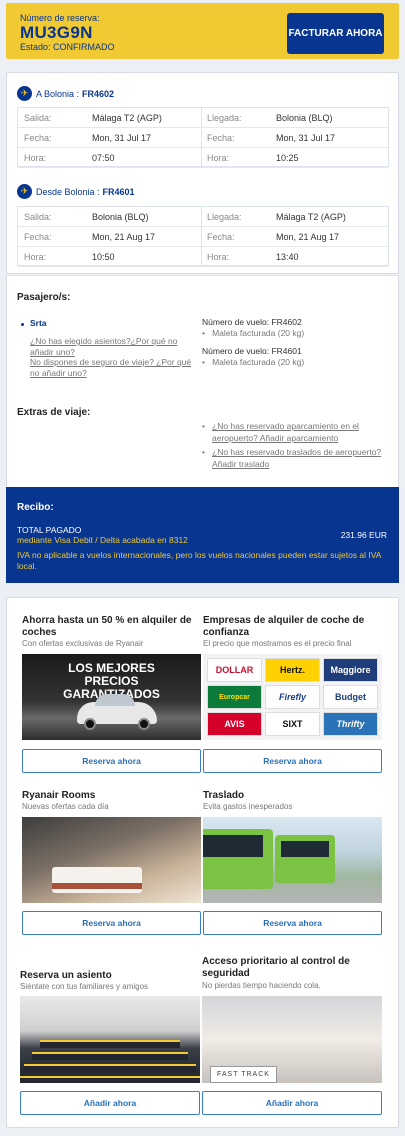 The image size is (405, 1136). I want to click on flight-label-outbound: Número de vuelo: FR4602, so click(252, 322).